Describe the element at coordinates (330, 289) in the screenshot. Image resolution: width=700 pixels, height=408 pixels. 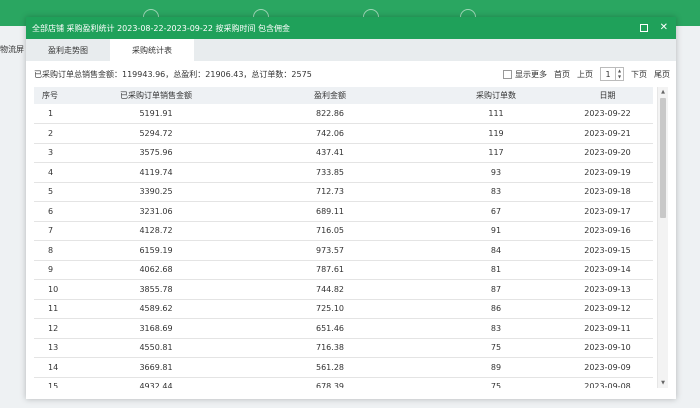
I see `profit-cell: 744.82` at that location.